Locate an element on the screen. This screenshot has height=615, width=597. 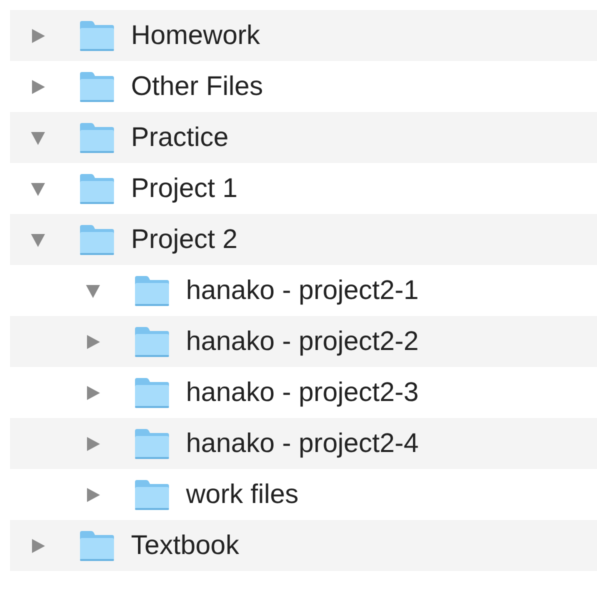
folder-row: hanako - project2-4 is located at coordinates (303, 443).